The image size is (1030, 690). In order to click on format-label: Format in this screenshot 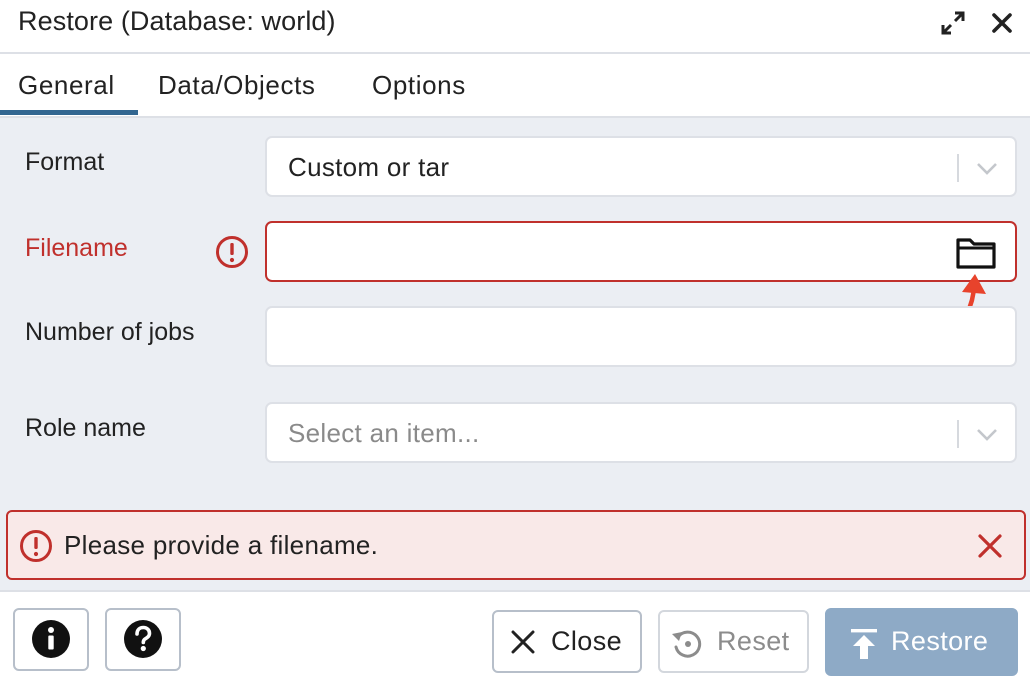, I will do `click(65, 162)`.